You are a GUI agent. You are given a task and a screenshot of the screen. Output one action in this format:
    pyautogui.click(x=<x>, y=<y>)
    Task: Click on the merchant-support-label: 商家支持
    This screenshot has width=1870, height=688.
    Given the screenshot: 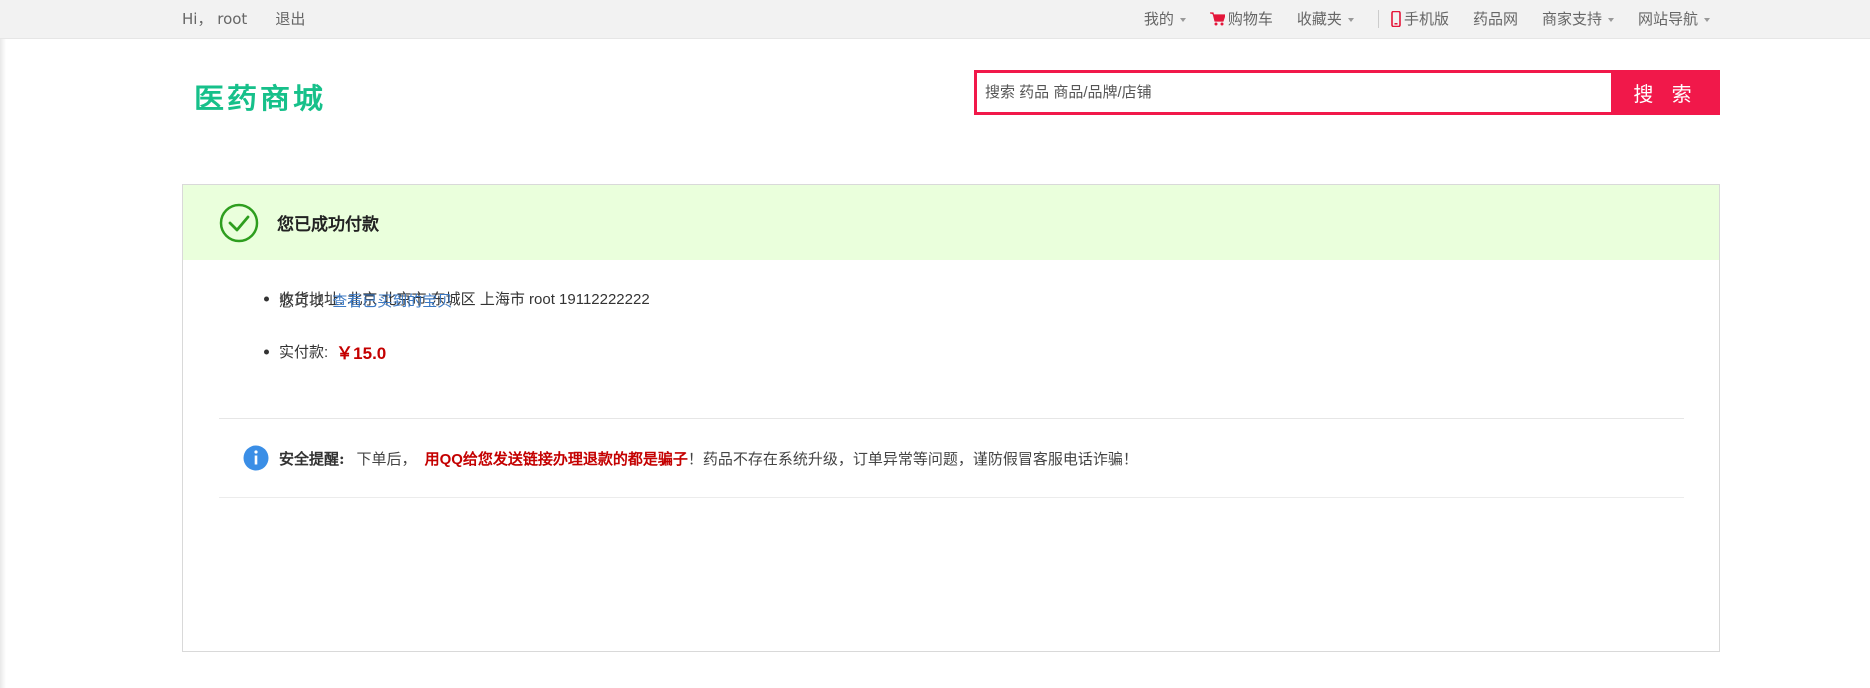 What is the action you would take?
    pyautogui.click(x=1571, y=19)
    